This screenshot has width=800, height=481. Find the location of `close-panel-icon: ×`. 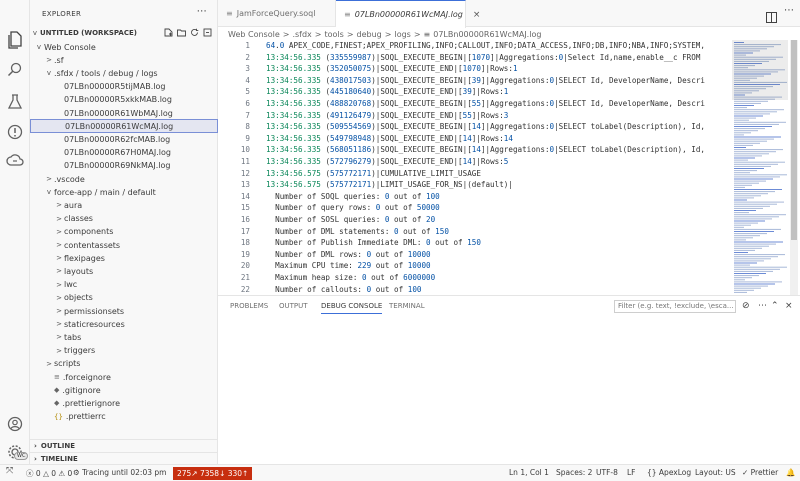

close-panel-icon: × is located at coordinates (789, 306).